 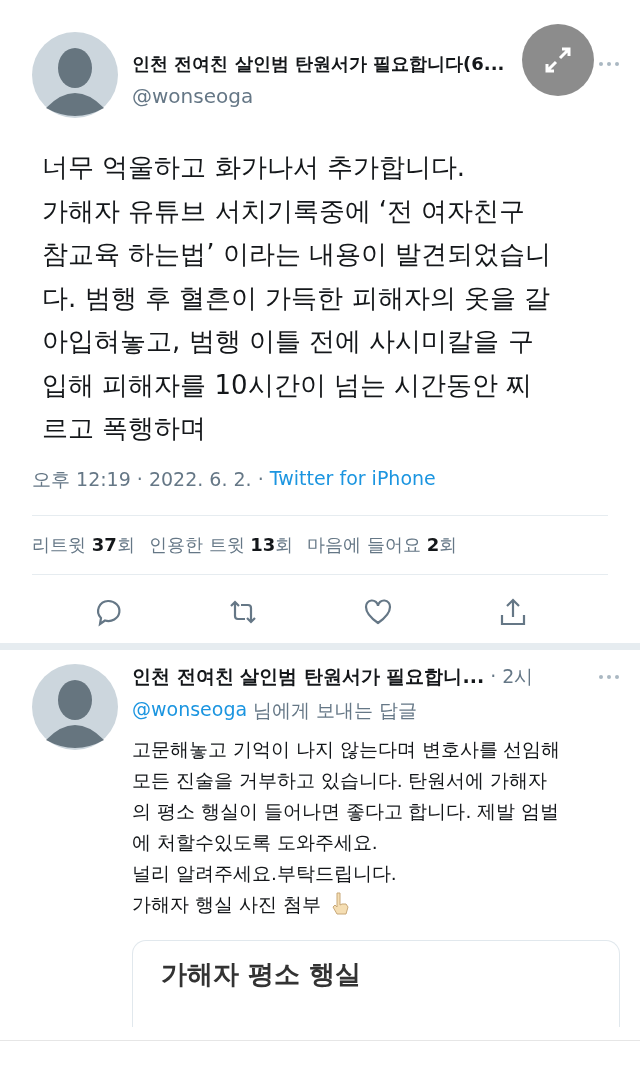 What do you see at coordinates (335, 710) in the screenshot?
I see `reply-label: 님에게 보내는 답글` at bounding box center [335, 710].